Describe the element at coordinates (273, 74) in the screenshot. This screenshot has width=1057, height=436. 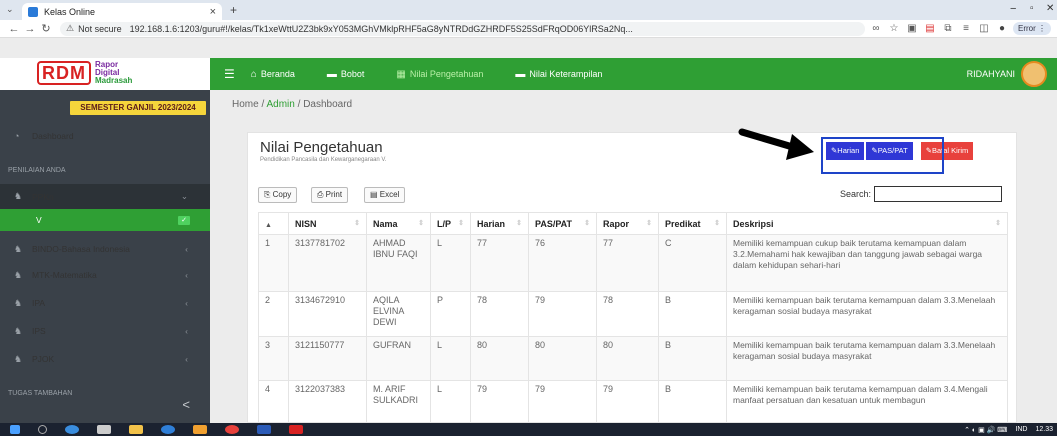
I see `nav-beranda: ⌂ Beranda` at that location.